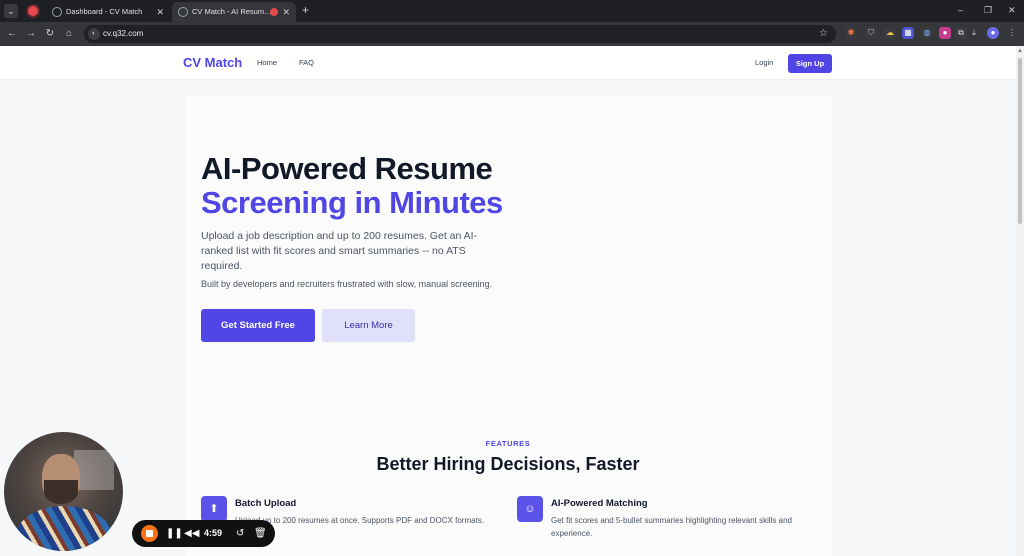 The height and width of the screenshot is (556, 1024). I want to click on restore-icon: ❐, so click(988, 10).